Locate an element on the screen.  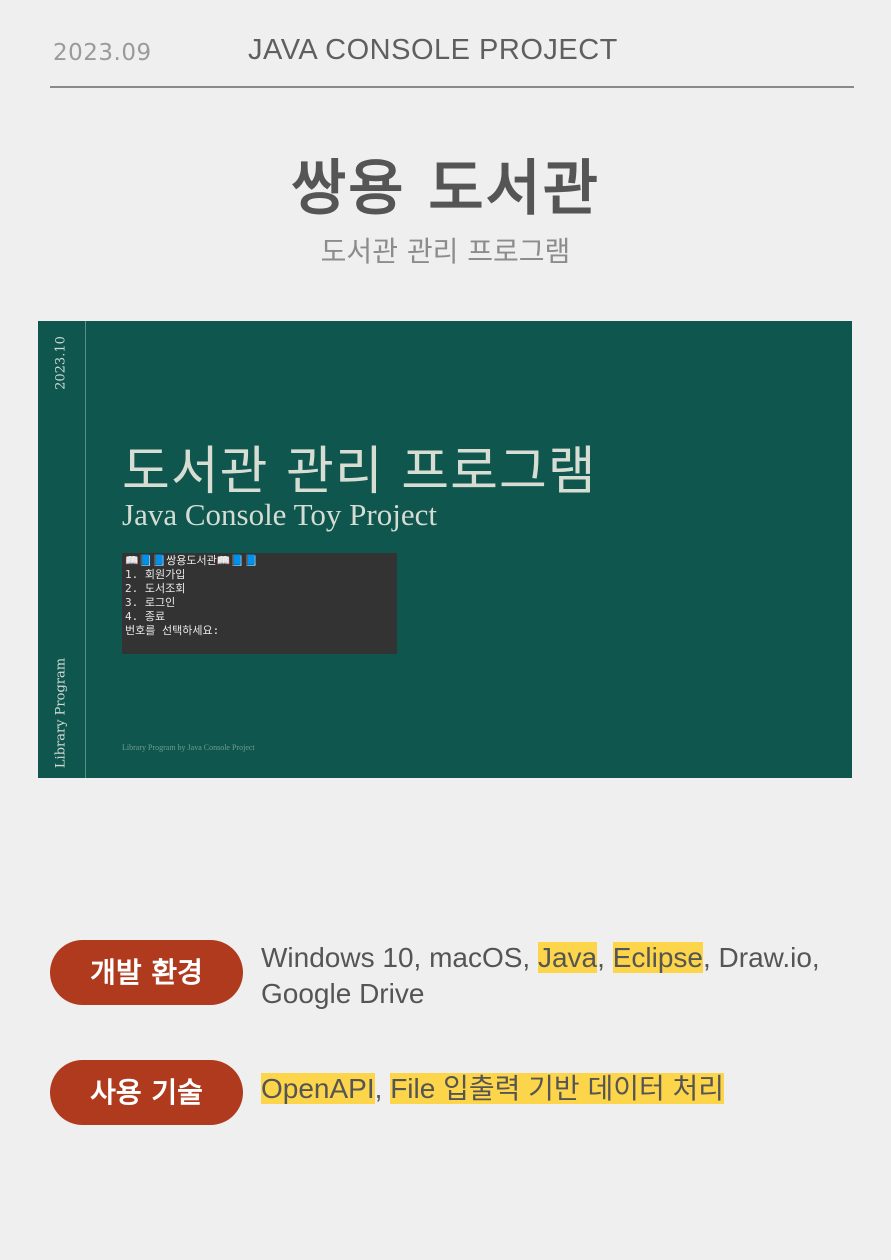
tech-highlight: File 입출력 기반 데이터 처리 is located at coordinates (557, 1088).